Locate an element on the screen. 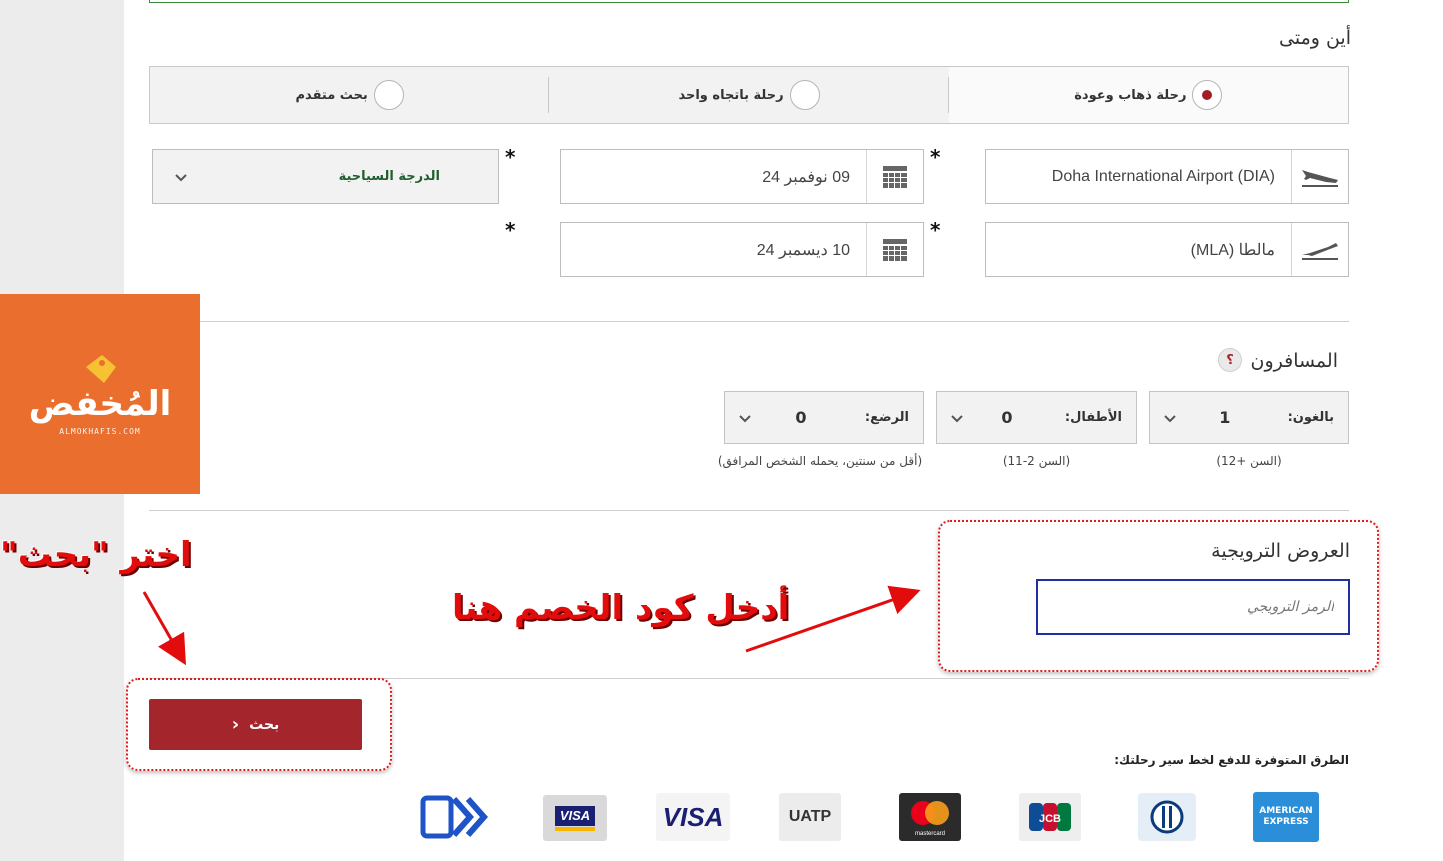 This screenshot has width=1443, height=861. cabin-class-value: الدرجة السياحية is located at coordinates (389, 176).